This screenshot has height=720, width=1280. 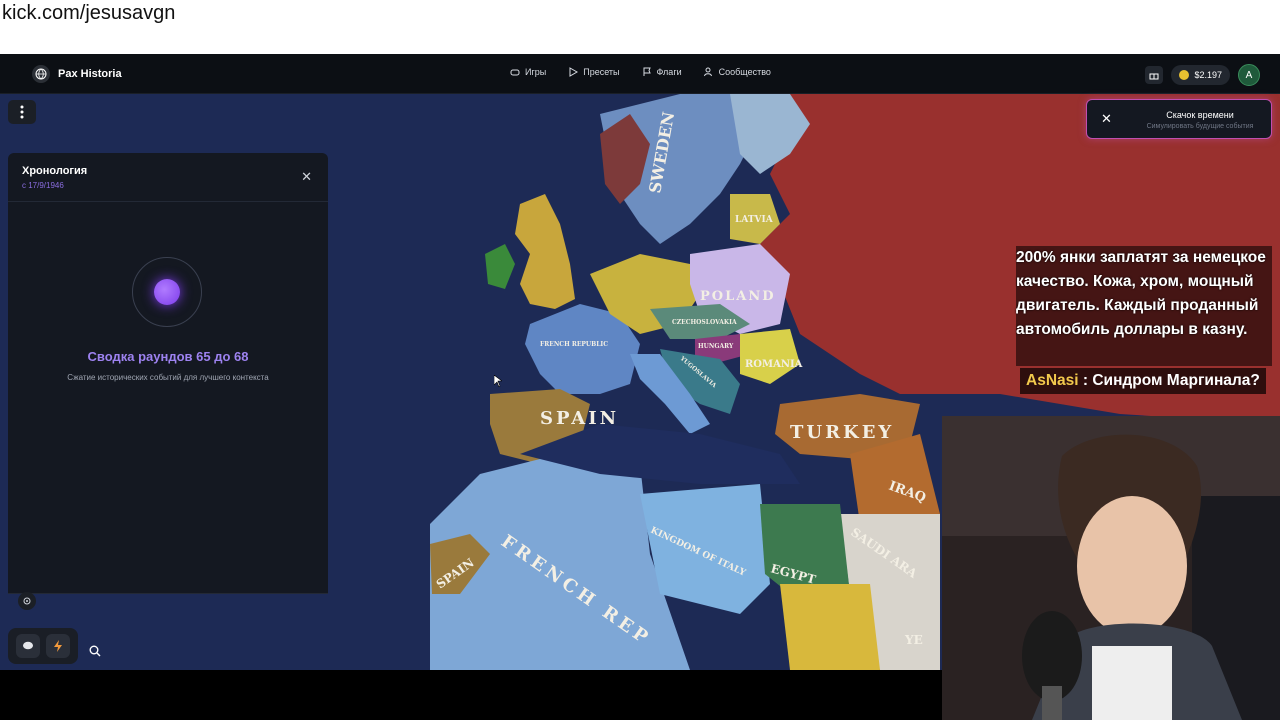 What do you see at coordinates (647, 71) in the screenshot?
I see `flag-icon` at bounding box center [647, 71].